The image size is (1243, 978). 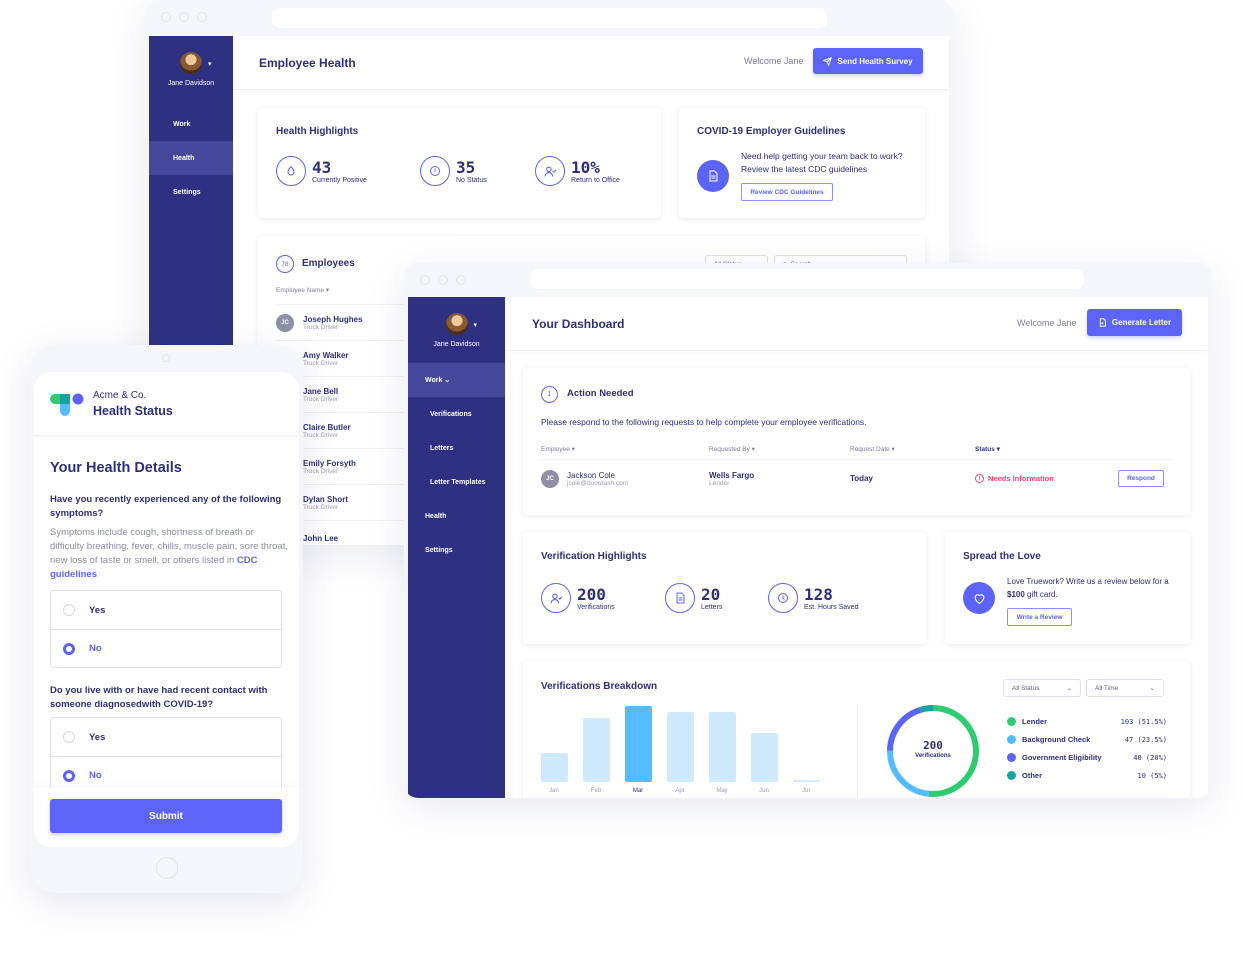 I want to click on column-employee-name: Employee Name ▾, so click(x=302, y=290).